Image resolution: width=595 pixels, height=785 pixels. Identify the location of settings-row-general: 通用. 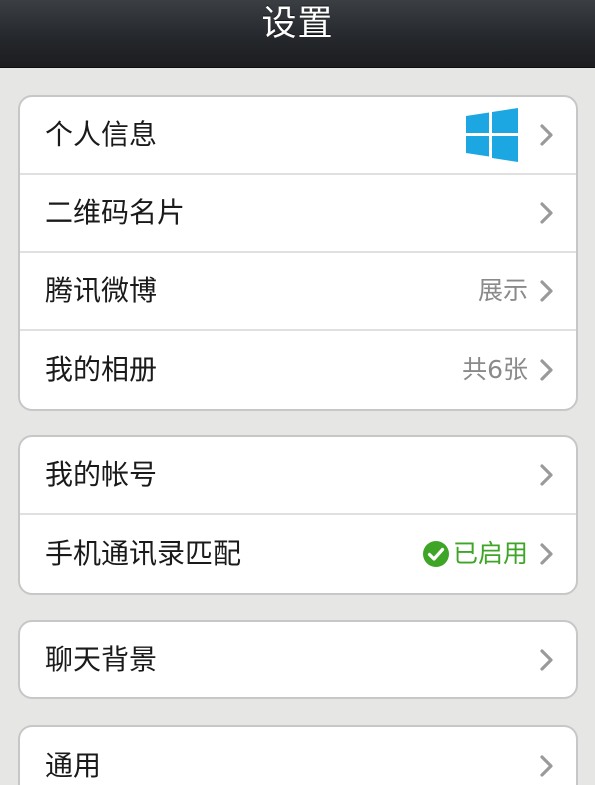
(298, 756).